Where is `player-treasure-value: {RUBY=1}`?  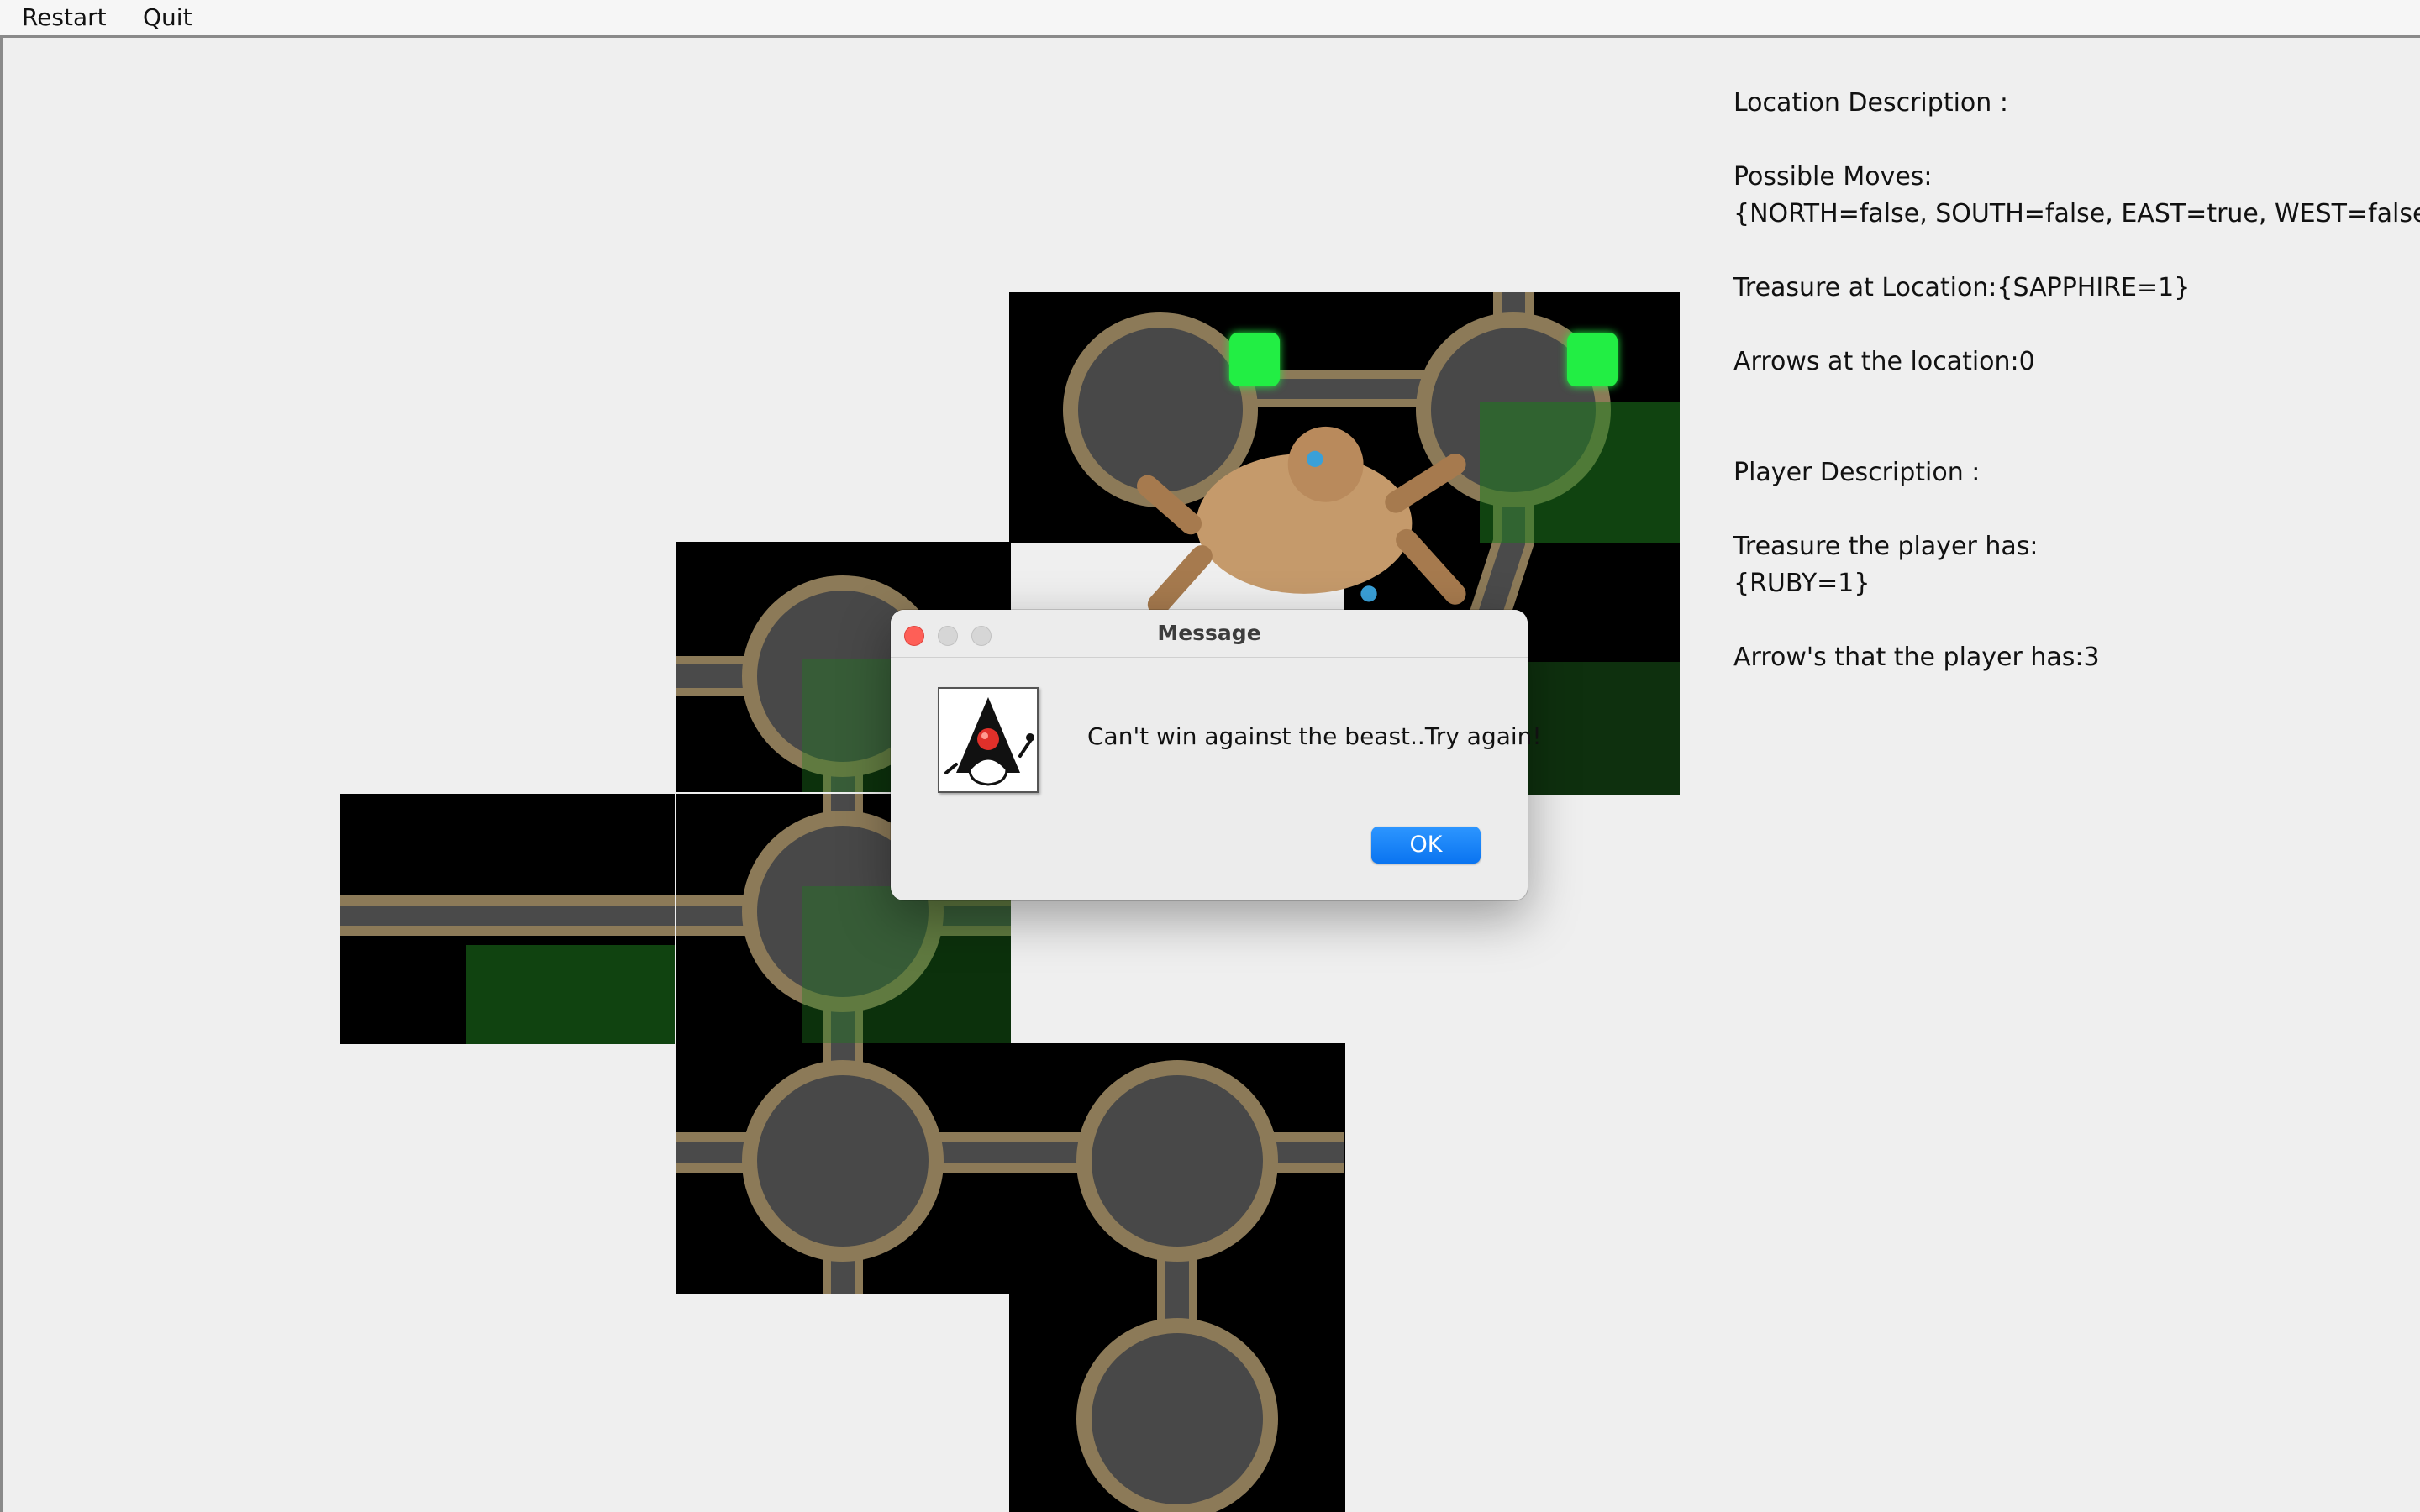
player-treasure-value: {RUBY=1} is located at coordinates (1801, 583).